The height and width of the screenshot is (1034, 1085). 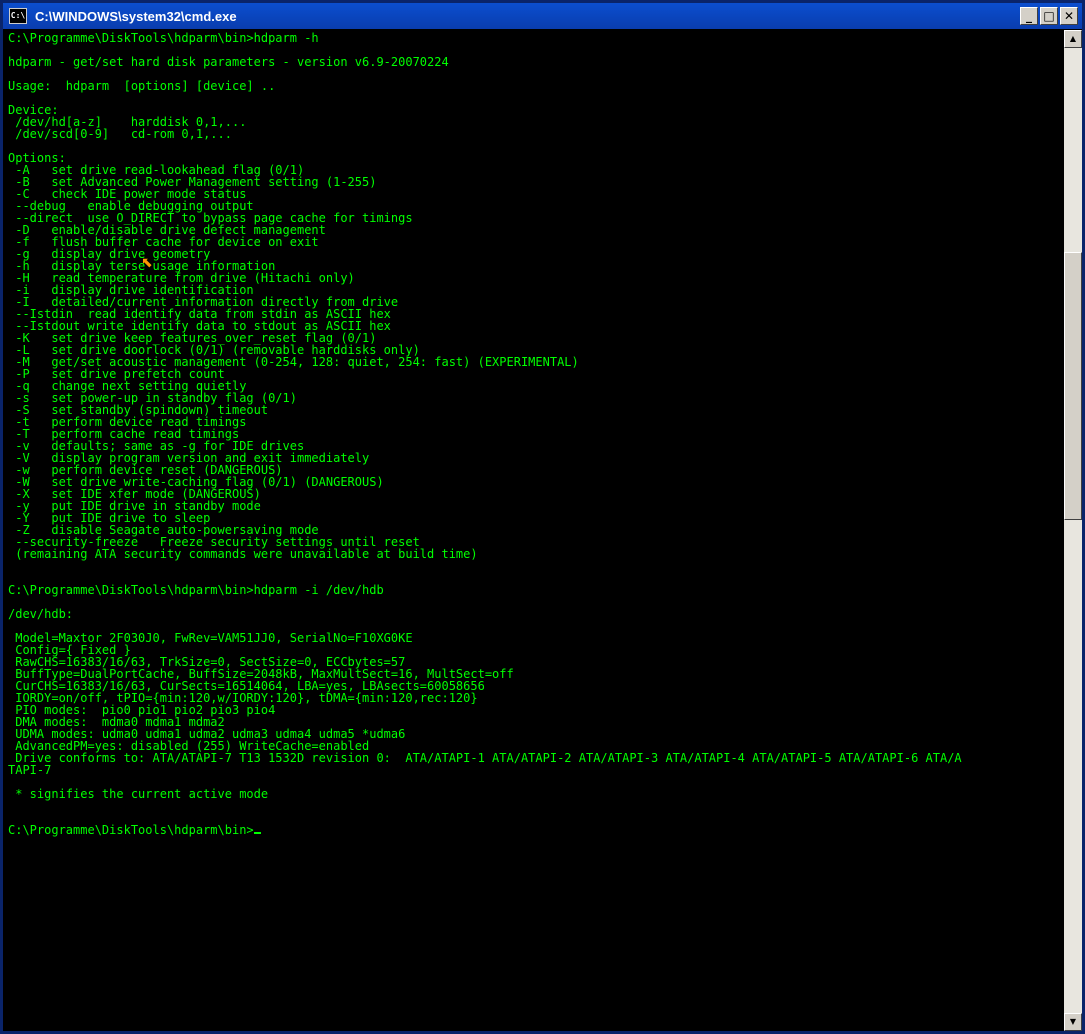 What do you see at coordinates (136, 16) in the screenshot?
I see `window-title: C:\WINDOWS\system32\cmd.exe` at bounding box center [136, 16].